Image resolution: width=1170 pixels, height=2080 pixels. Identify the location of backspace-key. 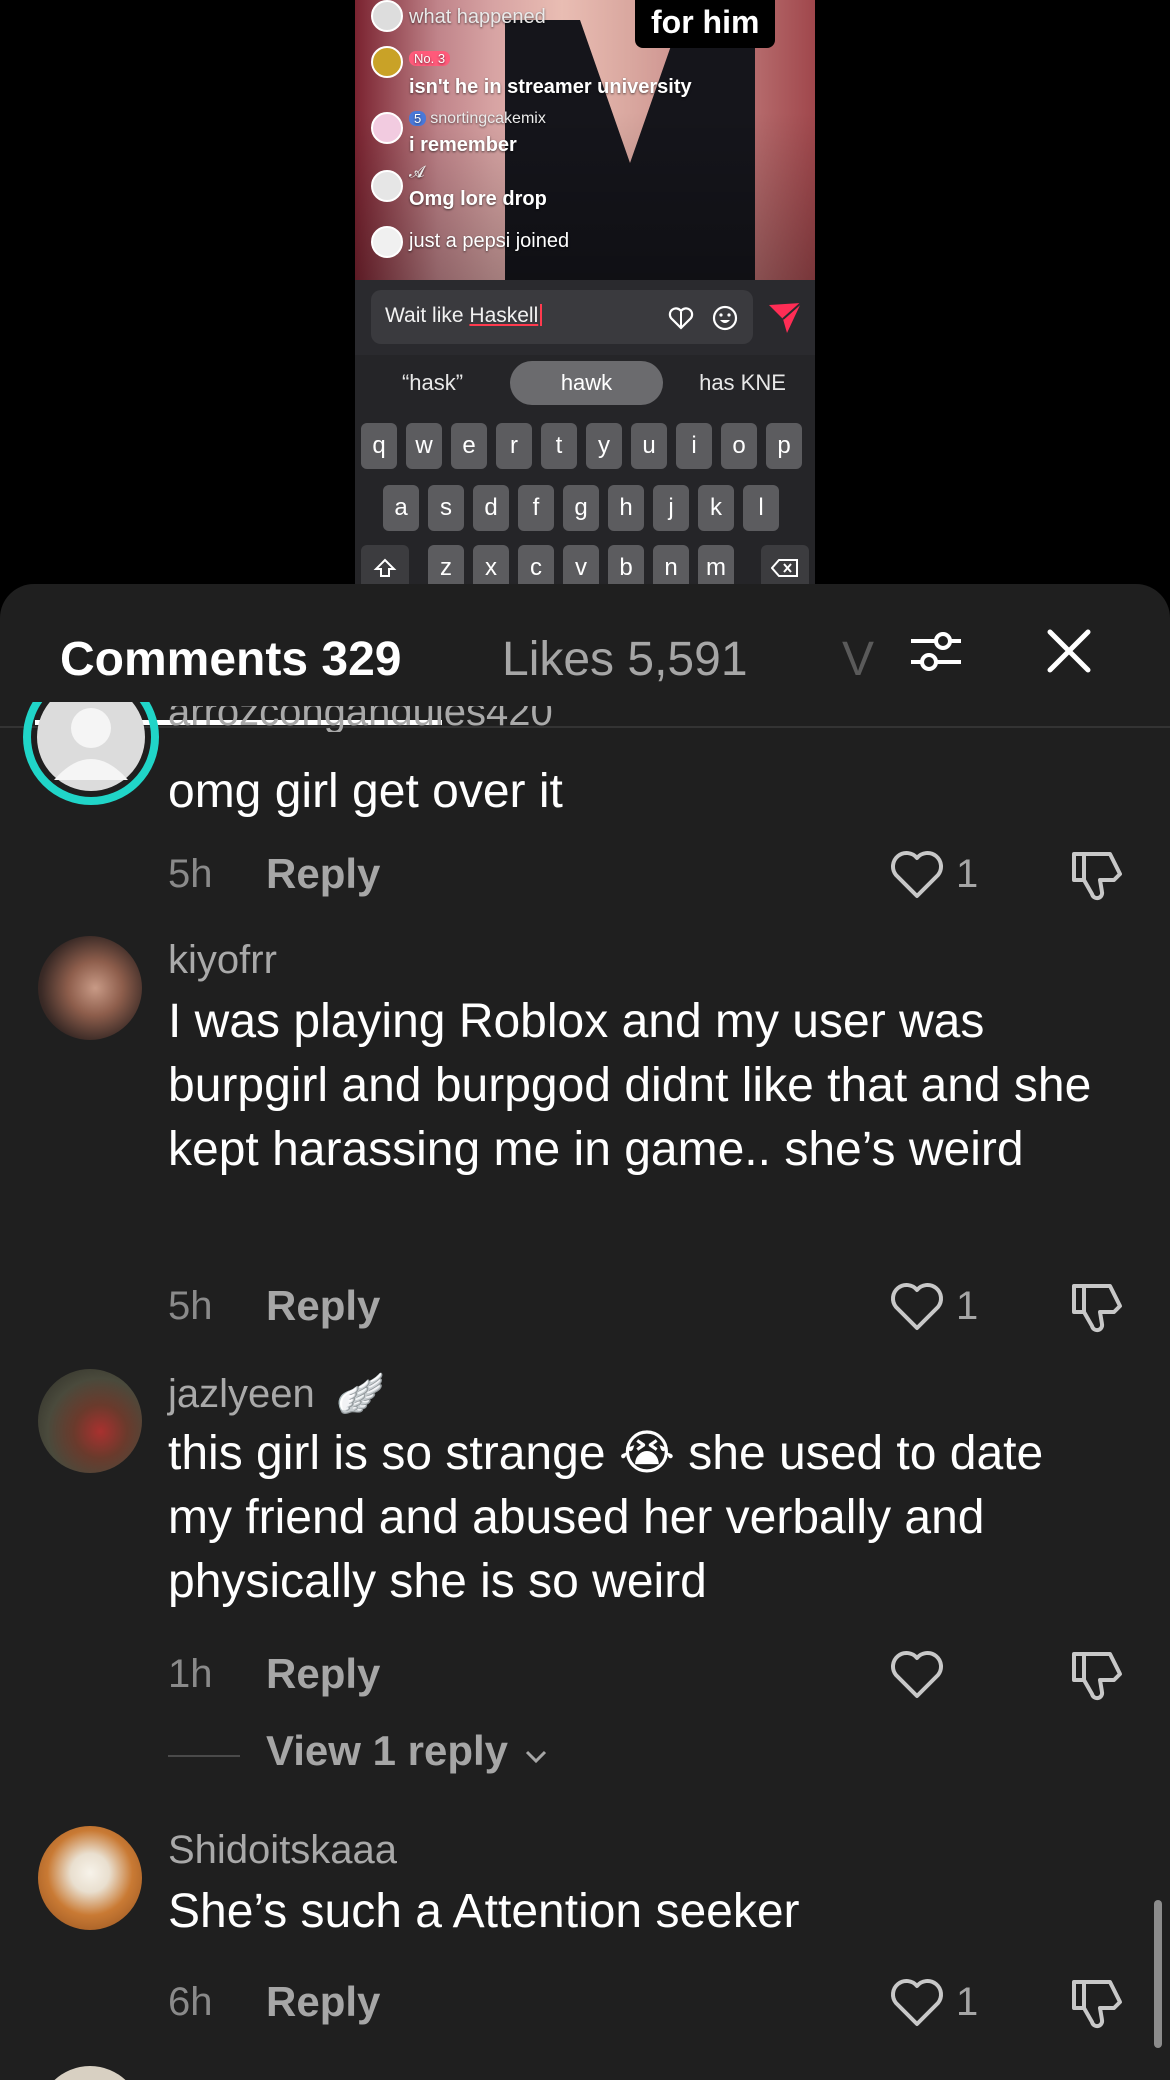
(785, 565).